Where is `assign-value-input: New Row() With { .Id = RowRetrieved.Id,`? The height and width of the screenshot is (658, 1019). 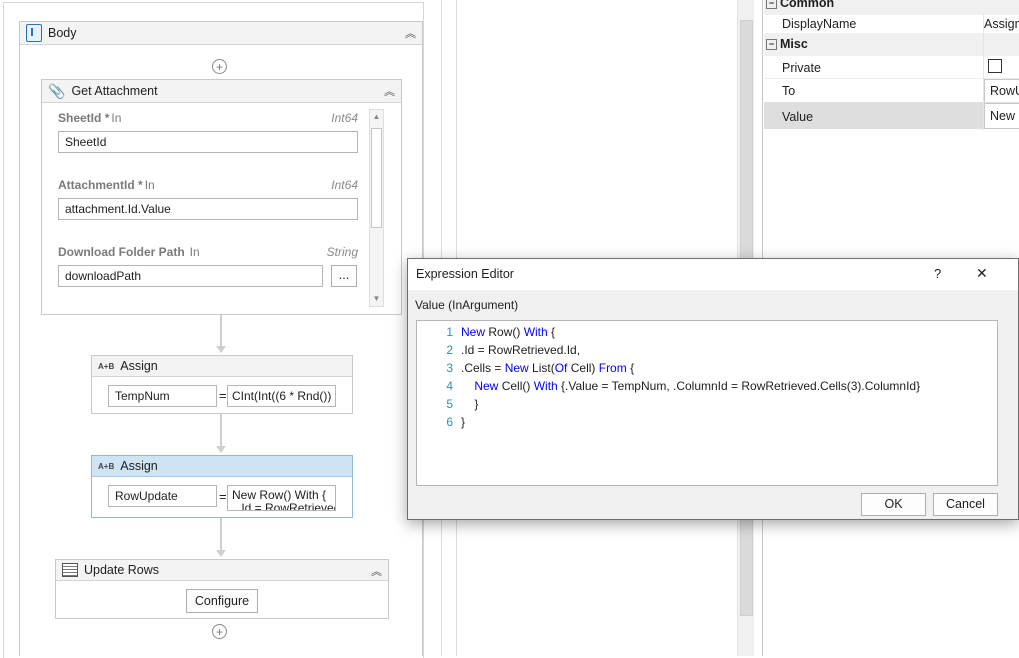
assign-value-input: New Row() With { .Id = RowRetrieved.Id, is located at coordinates (281, 498).